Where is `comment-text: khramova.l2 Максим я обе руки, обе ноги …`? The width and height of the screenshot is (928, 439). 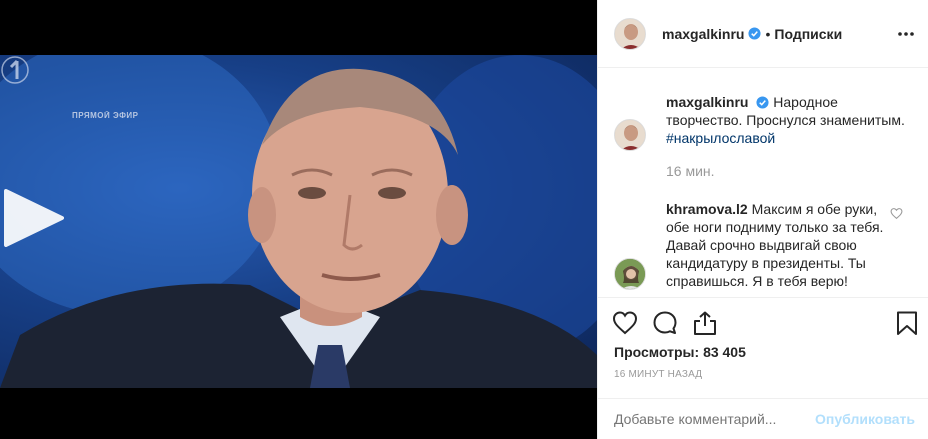 comment-text: khramova.l2 Максим я обе руки, обе ноги … is located at coordinates (775, 245).